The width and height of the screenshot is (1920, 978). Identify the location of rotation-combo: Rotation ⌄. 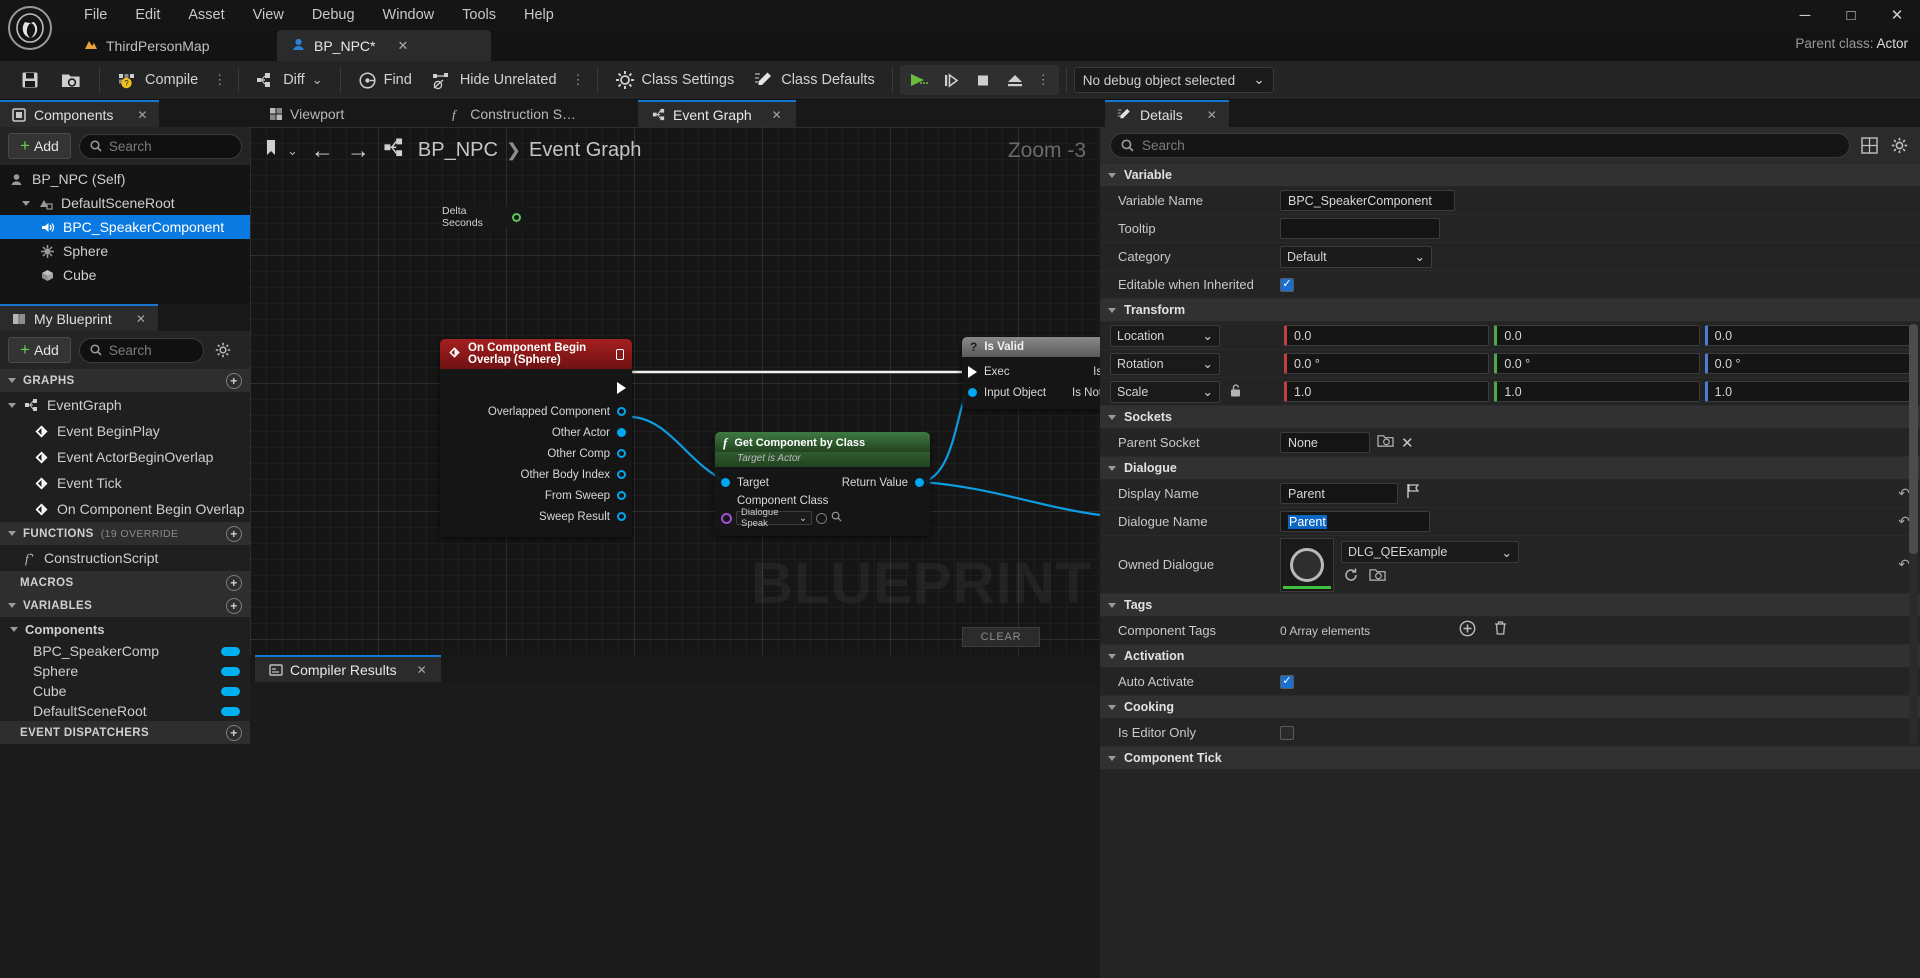
(1165, 363).